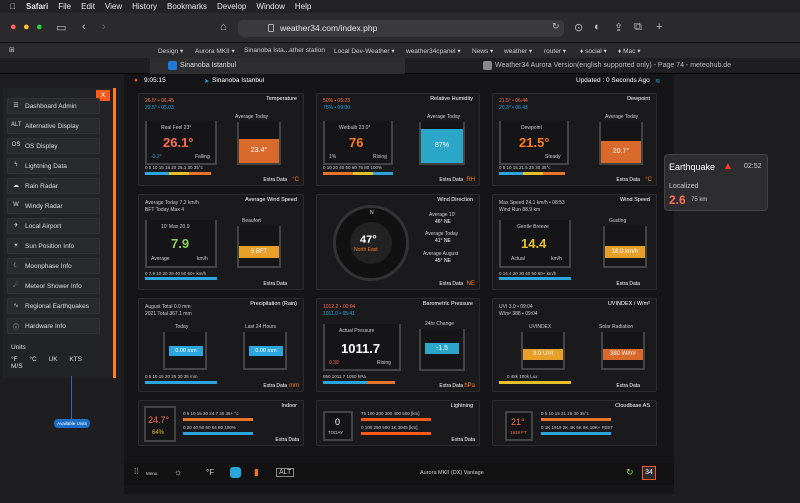  What do you see at coordinates (597, 27) in the screenshot?
I see `shield-icon: ◐` at bounding box center [597, 27].